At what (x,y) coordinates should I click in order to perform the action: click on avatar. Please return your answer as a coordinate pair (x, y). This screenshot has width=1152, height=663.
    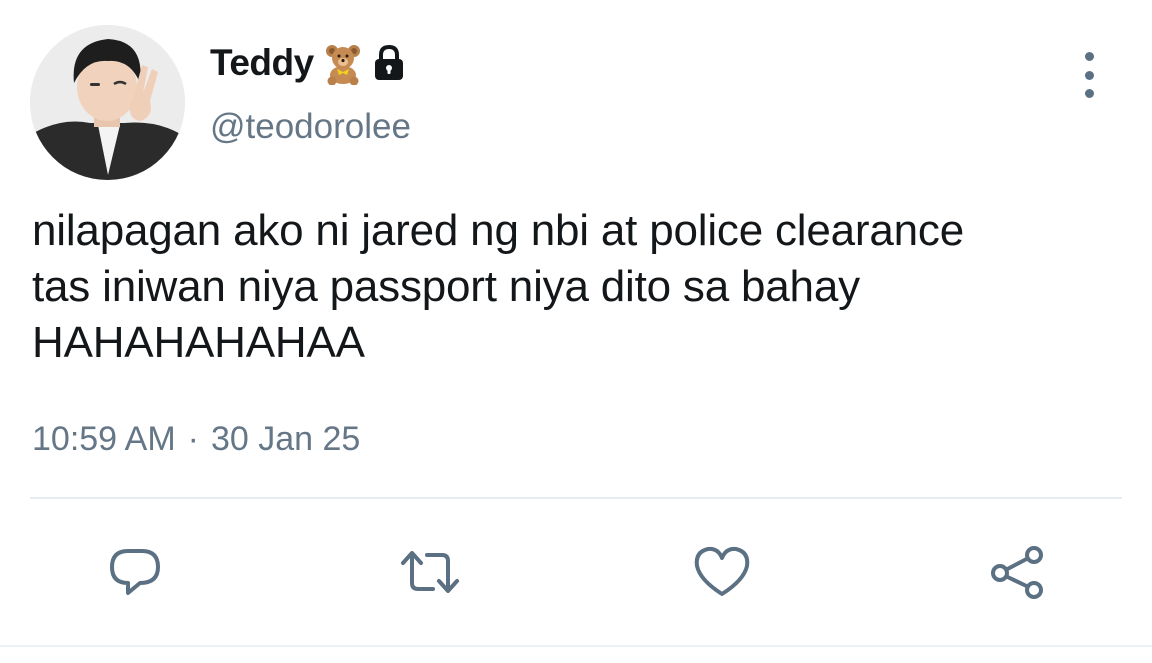
    Looking at the image, I should click on (107, 102).